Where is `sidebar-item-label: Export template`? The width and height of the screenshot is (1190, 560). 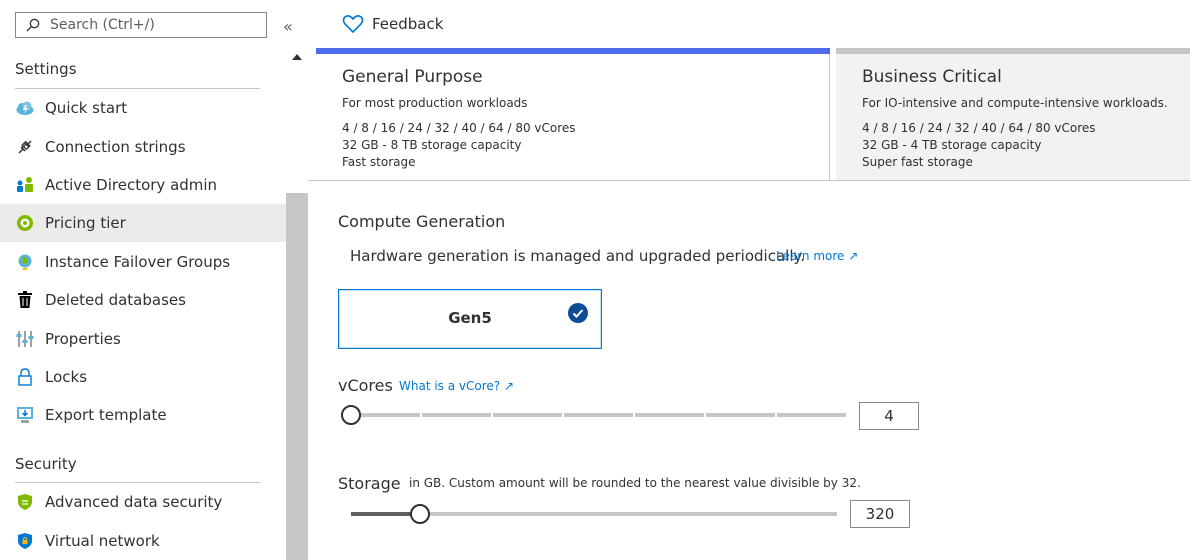 sidebar-item-label: Export template is located at coordinates (106, 415).